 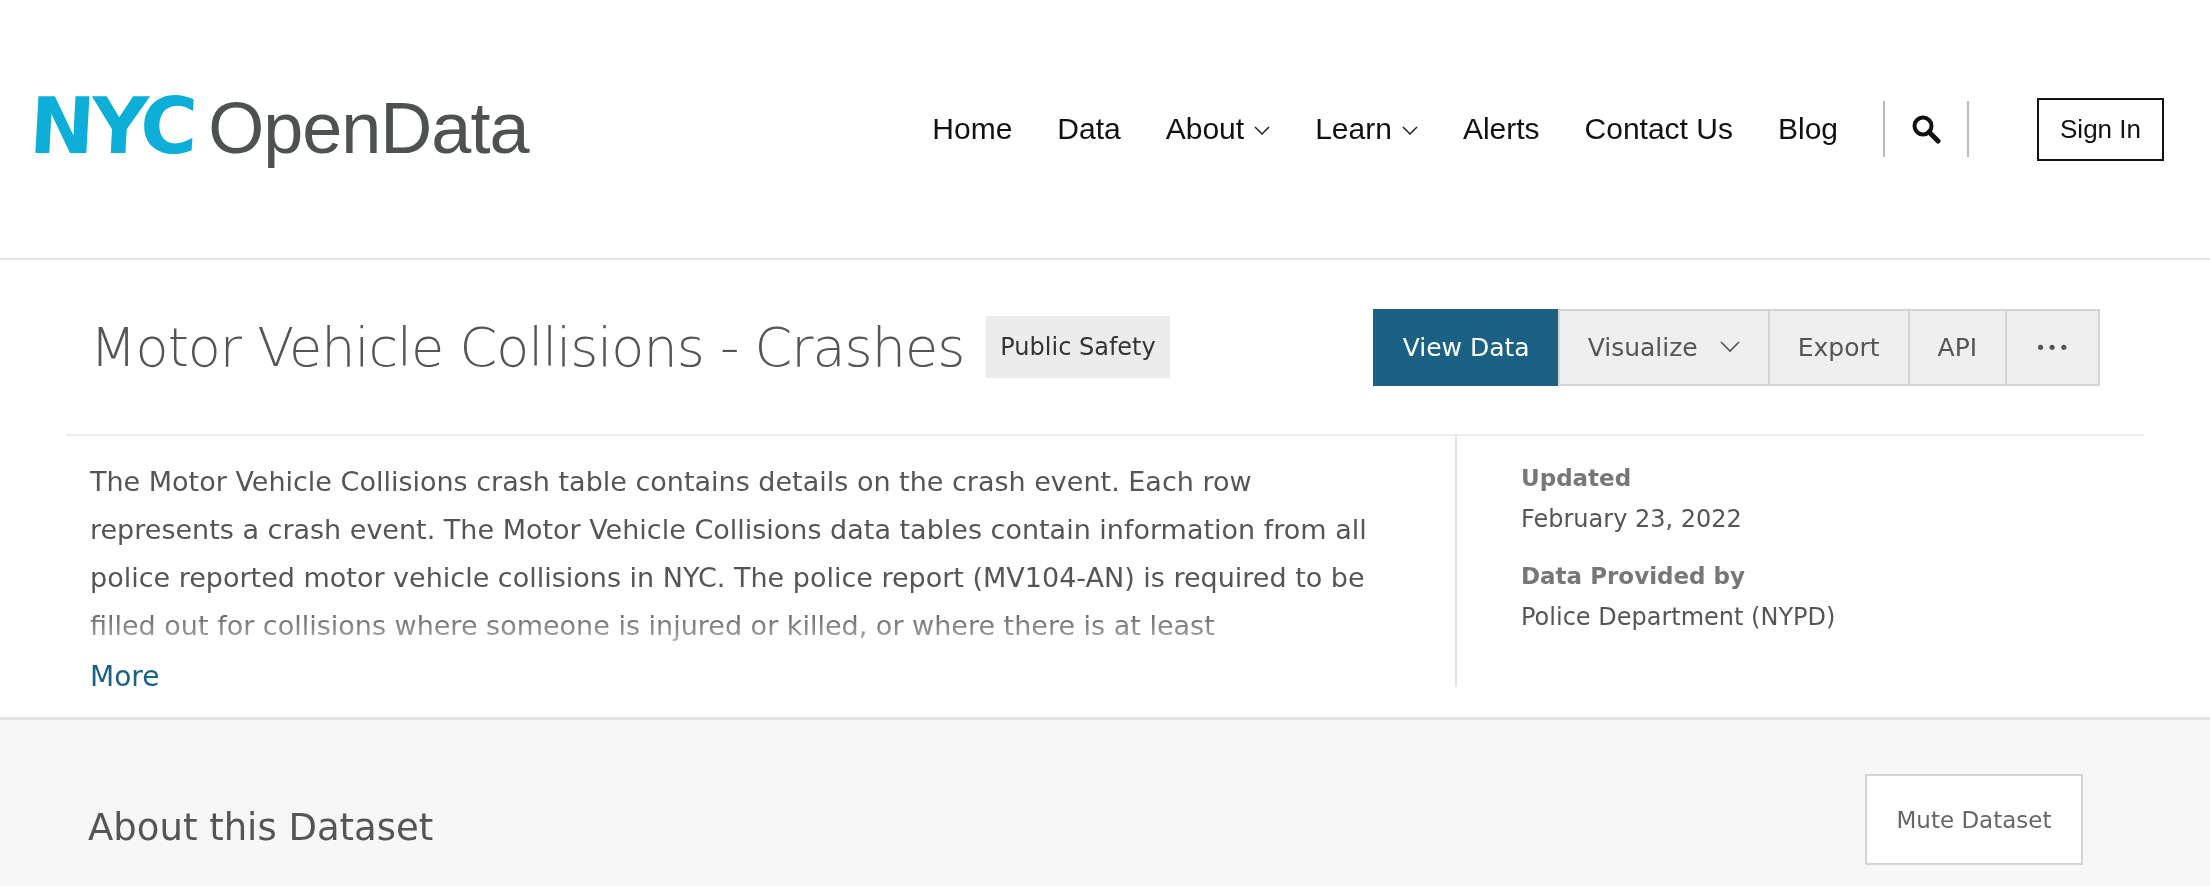 What do you see at coordinates (2052, 347) in the screenshot?
I see `more-button: •••` at bounding box center [2052, 347].